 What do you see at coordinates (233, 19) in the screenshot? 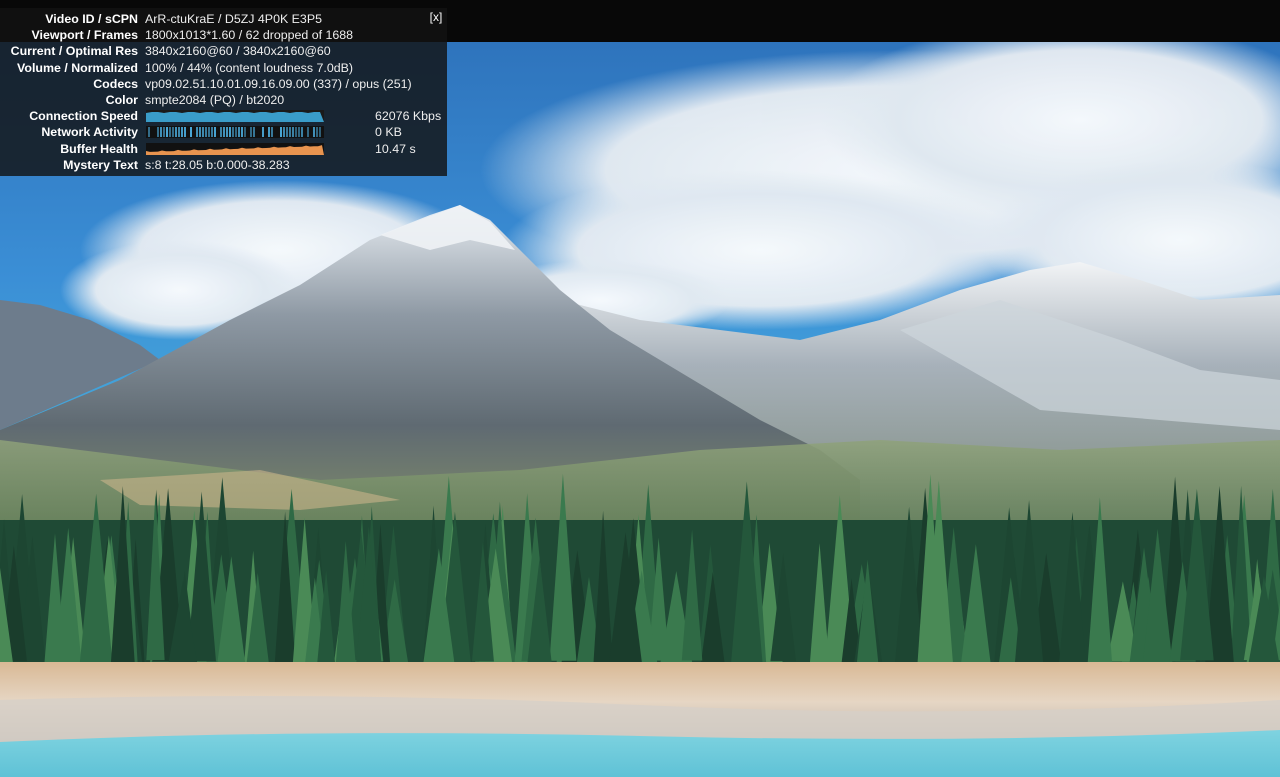
I see `stat-value: ArR-ctuKraE / D5ZJ 4P0K E3P5` at bounding box center [233, 19].